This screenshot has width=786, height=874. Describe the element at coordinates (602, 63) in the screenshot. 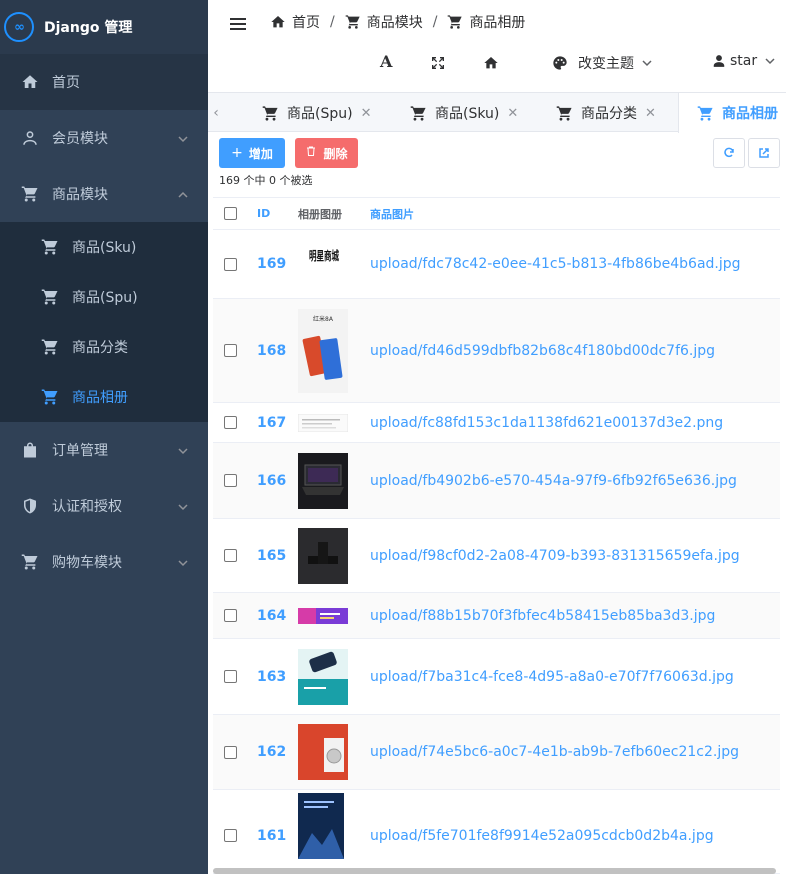

I see `theme-menu: 改变主题` at that location.